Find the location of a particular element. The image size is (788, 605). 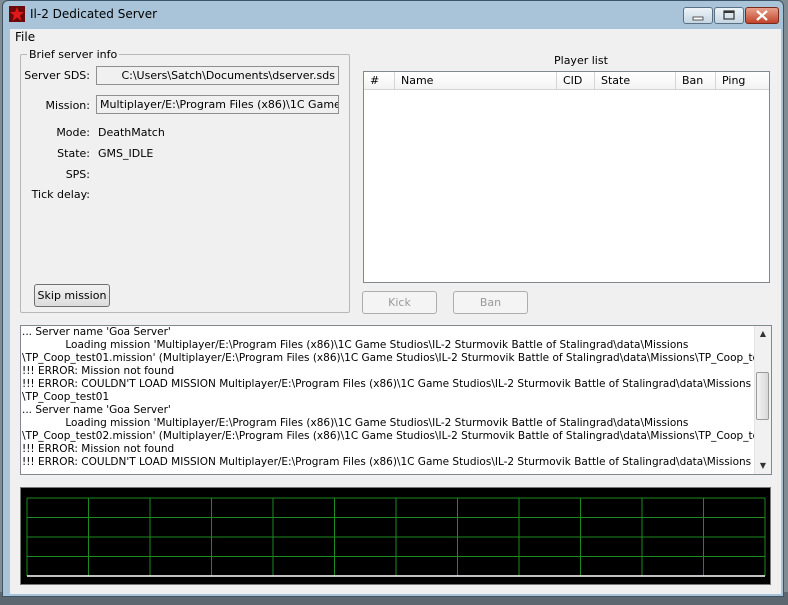

kick-button: Kick is located at coordinates (399, 302).